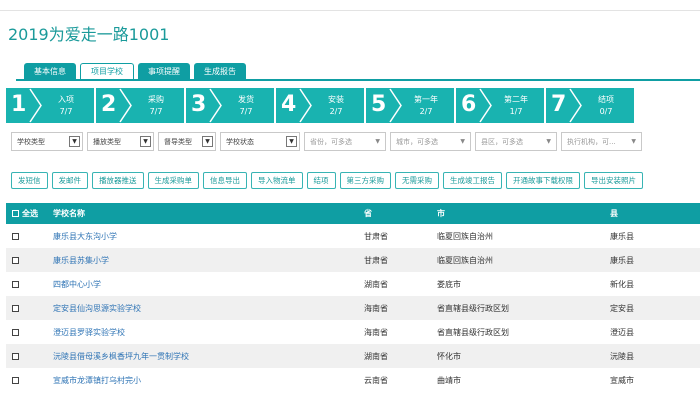 This screenshot has width=700, height=416. I want to click on tab-project-schools: 项目学校, so click(107, 71).